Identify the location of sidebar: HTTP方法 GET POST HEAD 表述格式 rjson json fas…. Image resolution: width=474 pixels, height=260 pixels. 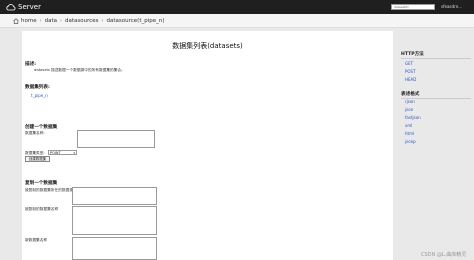
(437, 145).